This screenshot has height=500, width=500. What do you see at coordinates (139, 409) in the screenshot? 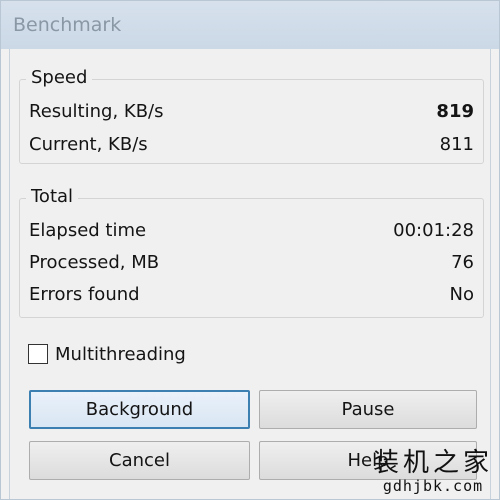
I see `background-button: Background` at bounding box center [139, 409].